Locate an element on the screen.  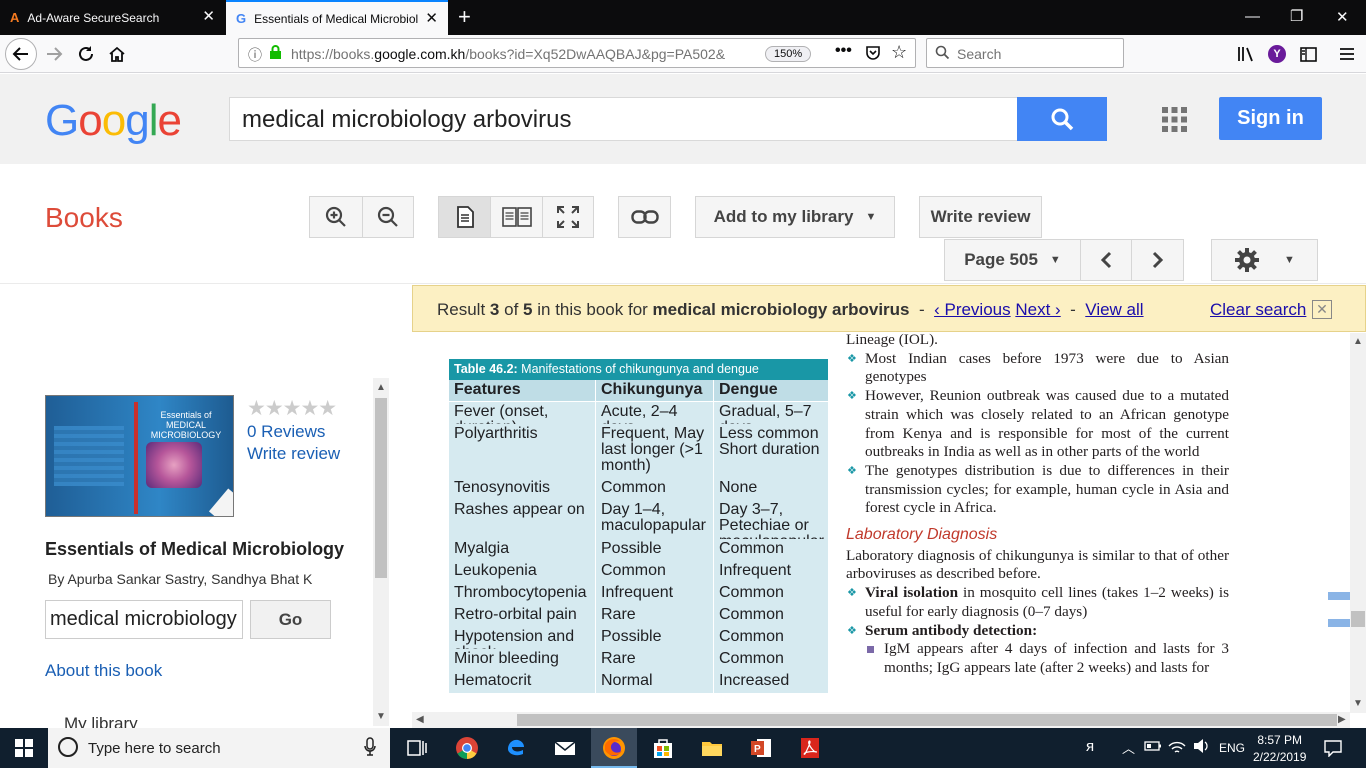
add-to-library-button: Add to my library ▼ is located at coordinates (795, 217).